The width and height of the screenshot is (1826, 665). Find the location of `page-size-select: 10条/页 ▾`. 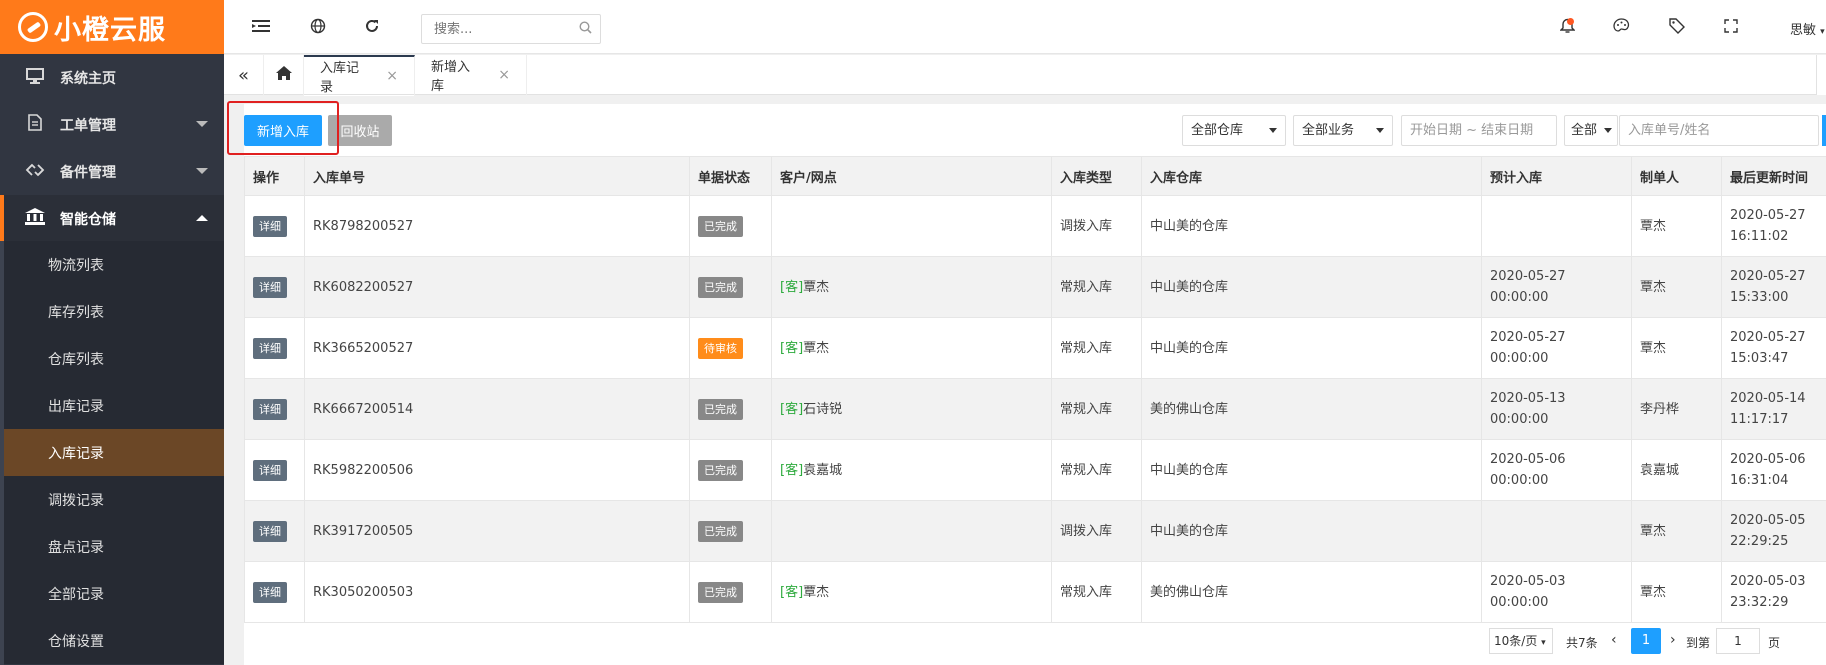

page-size-select: 10条/页 ▾ is located at coordinates (1521, 641).